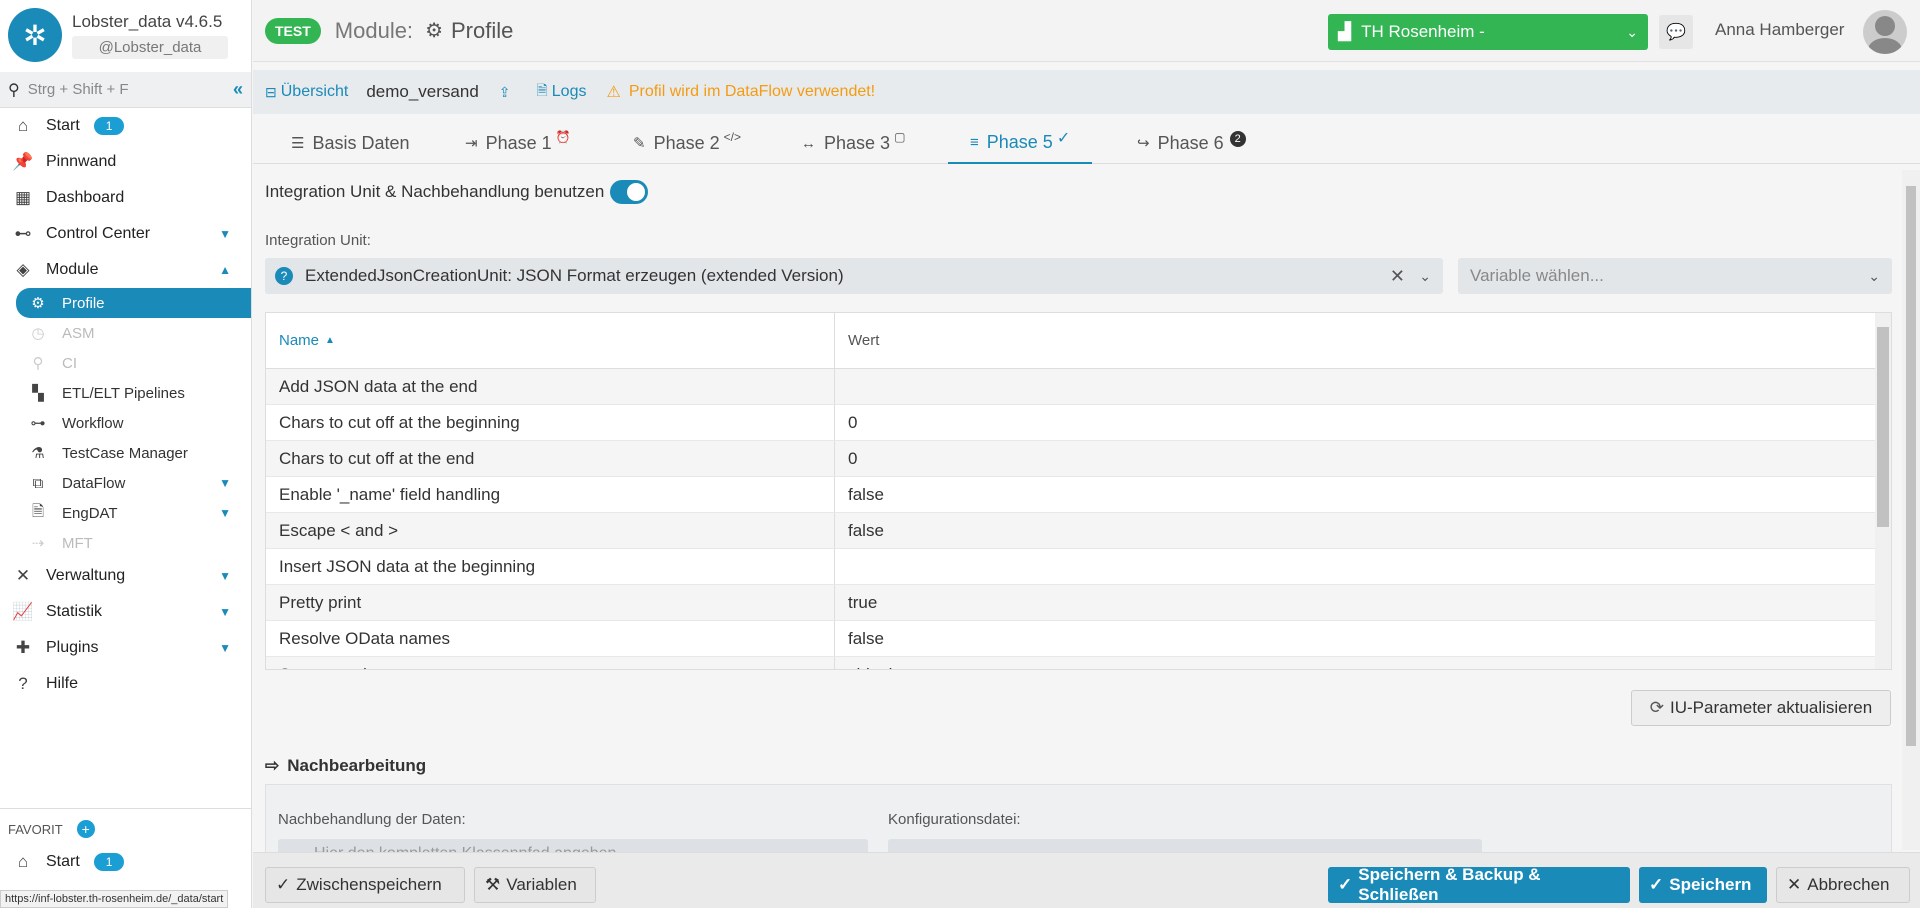 The width and height of the screenshot is (1920, 908). Describe the element at coordinates (238, 89) in the screenshot. I see `collapse-sidebar-icon: «` at that location.